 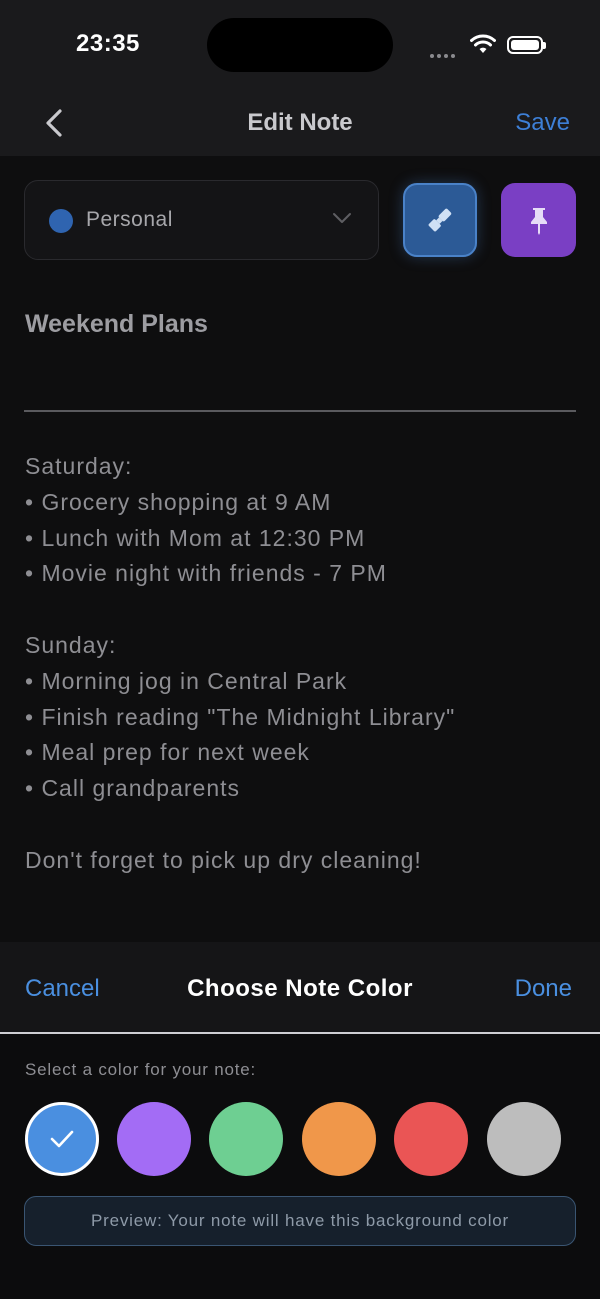 What do you see at coordinates (431, 1139) in the screenshot?
I see `color-swatch-red` at bounding box center [431, 1139].